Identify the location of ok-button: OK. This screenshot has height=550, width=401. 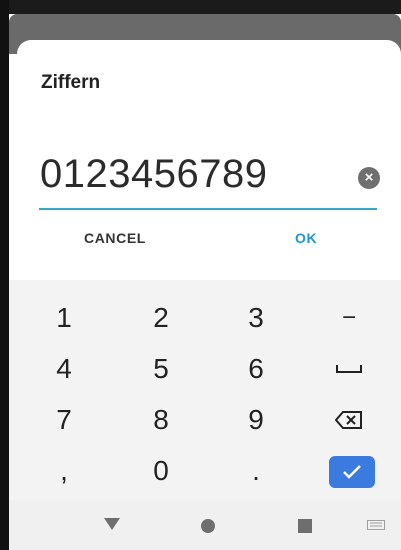
(306, 238).